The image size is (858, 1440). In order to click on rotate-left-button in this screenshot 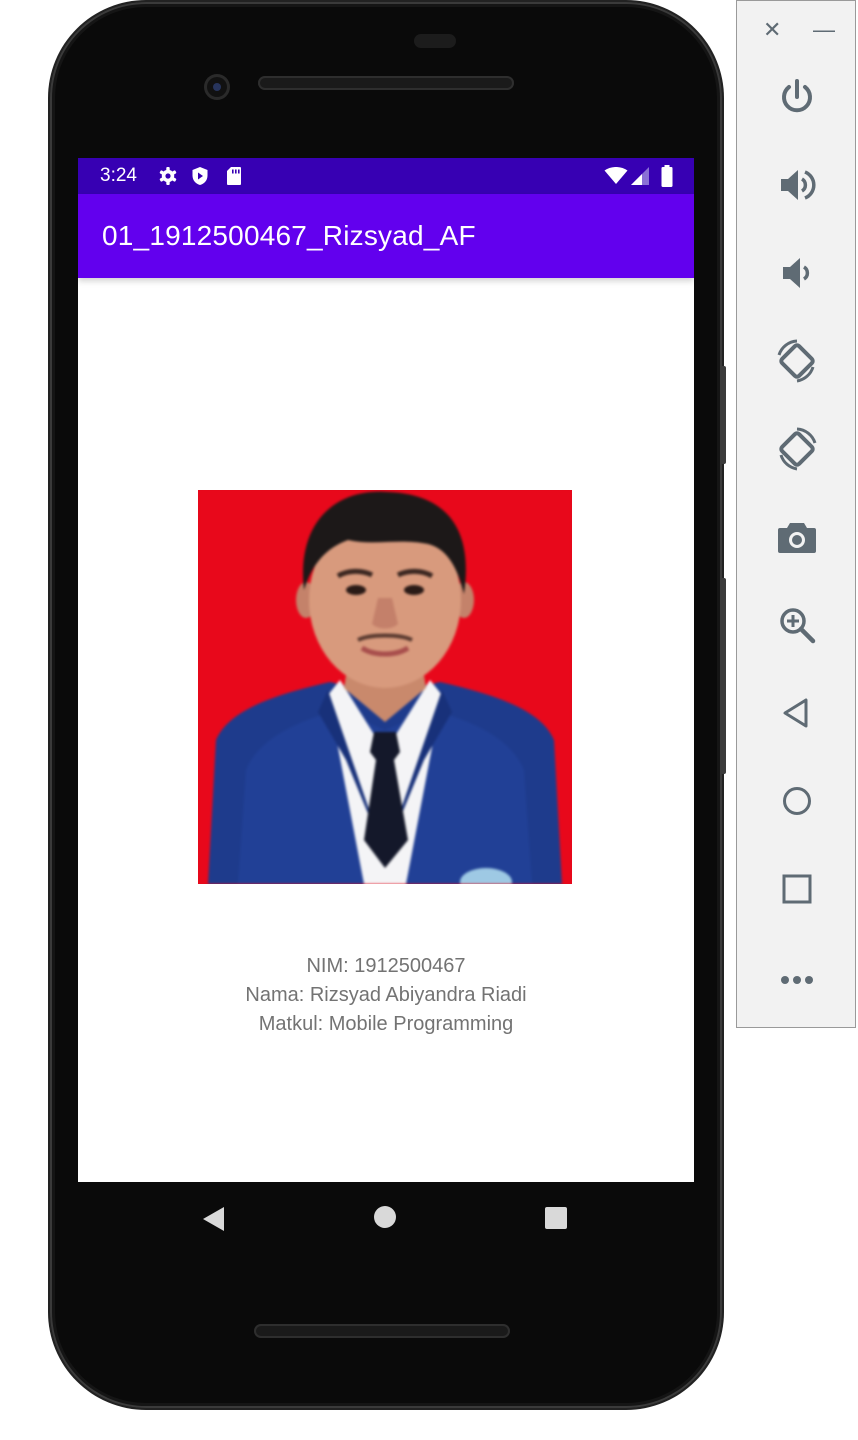, I will do `click(797, 361)`.